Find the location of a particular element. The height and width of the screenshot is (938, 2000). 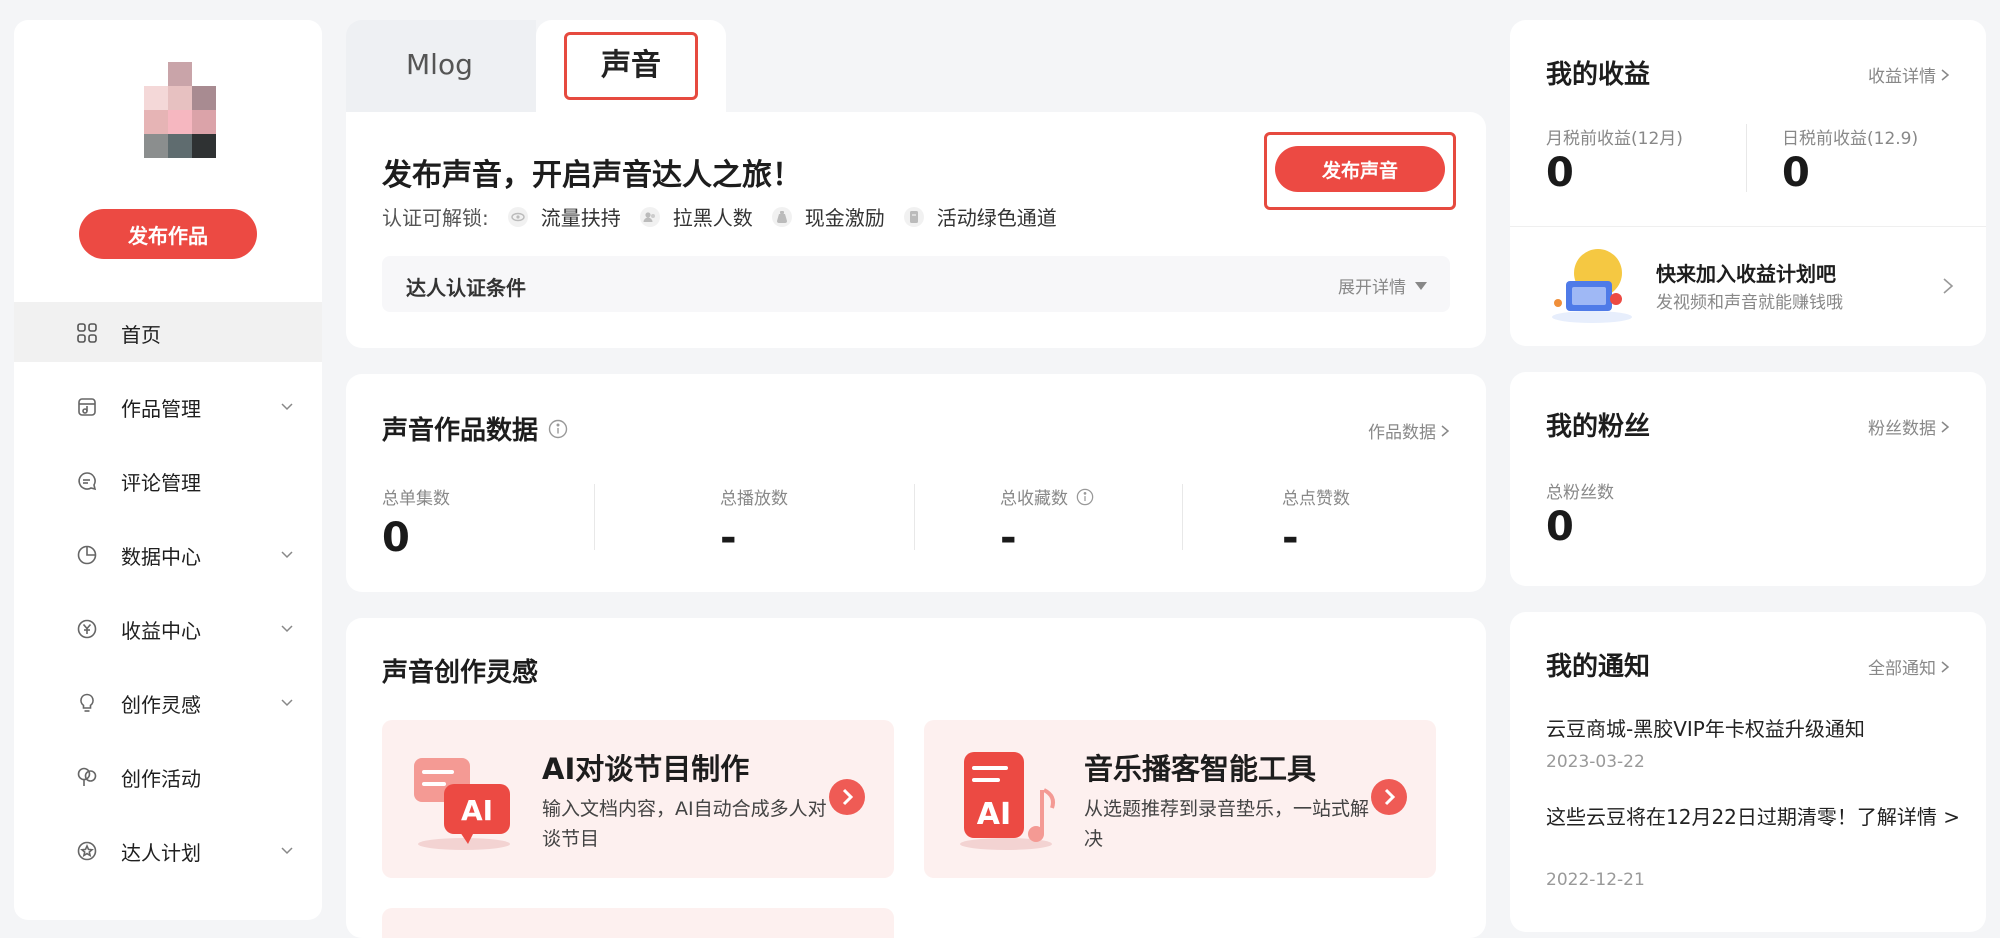

intro-title: 发布声音，开启声音达人之旅！ is located at coordinates (592, 175).